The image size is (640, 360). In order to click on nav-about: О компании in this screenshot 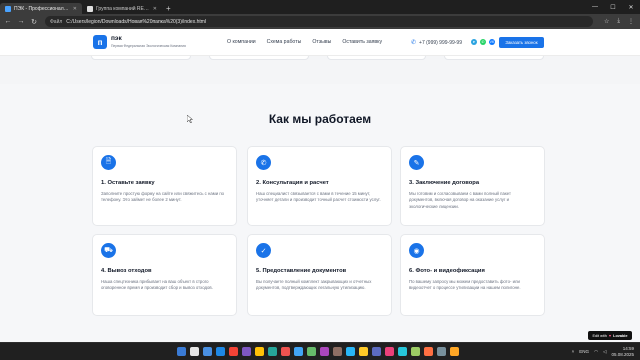, I will do `click(241, 42)`.